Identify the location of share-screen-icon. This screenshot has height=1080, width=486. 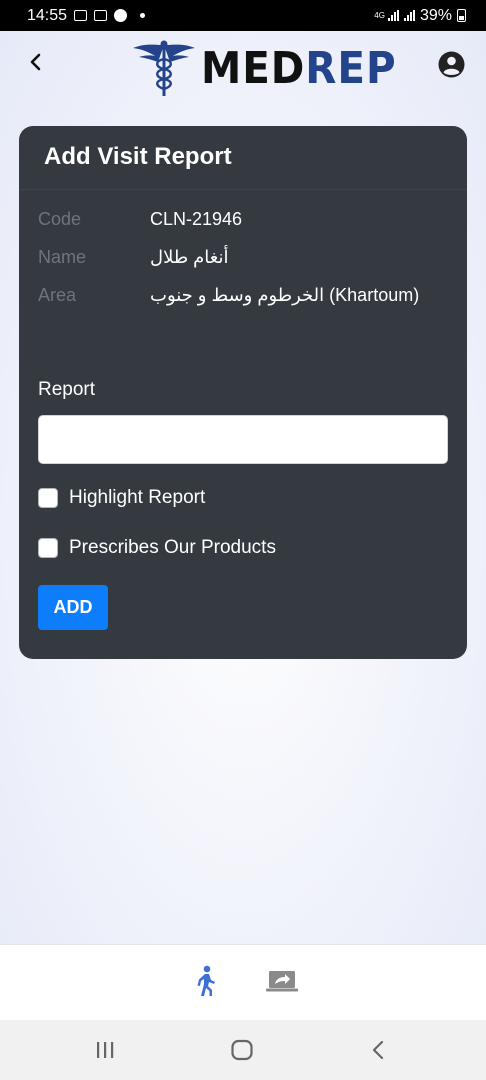
(282, 981).